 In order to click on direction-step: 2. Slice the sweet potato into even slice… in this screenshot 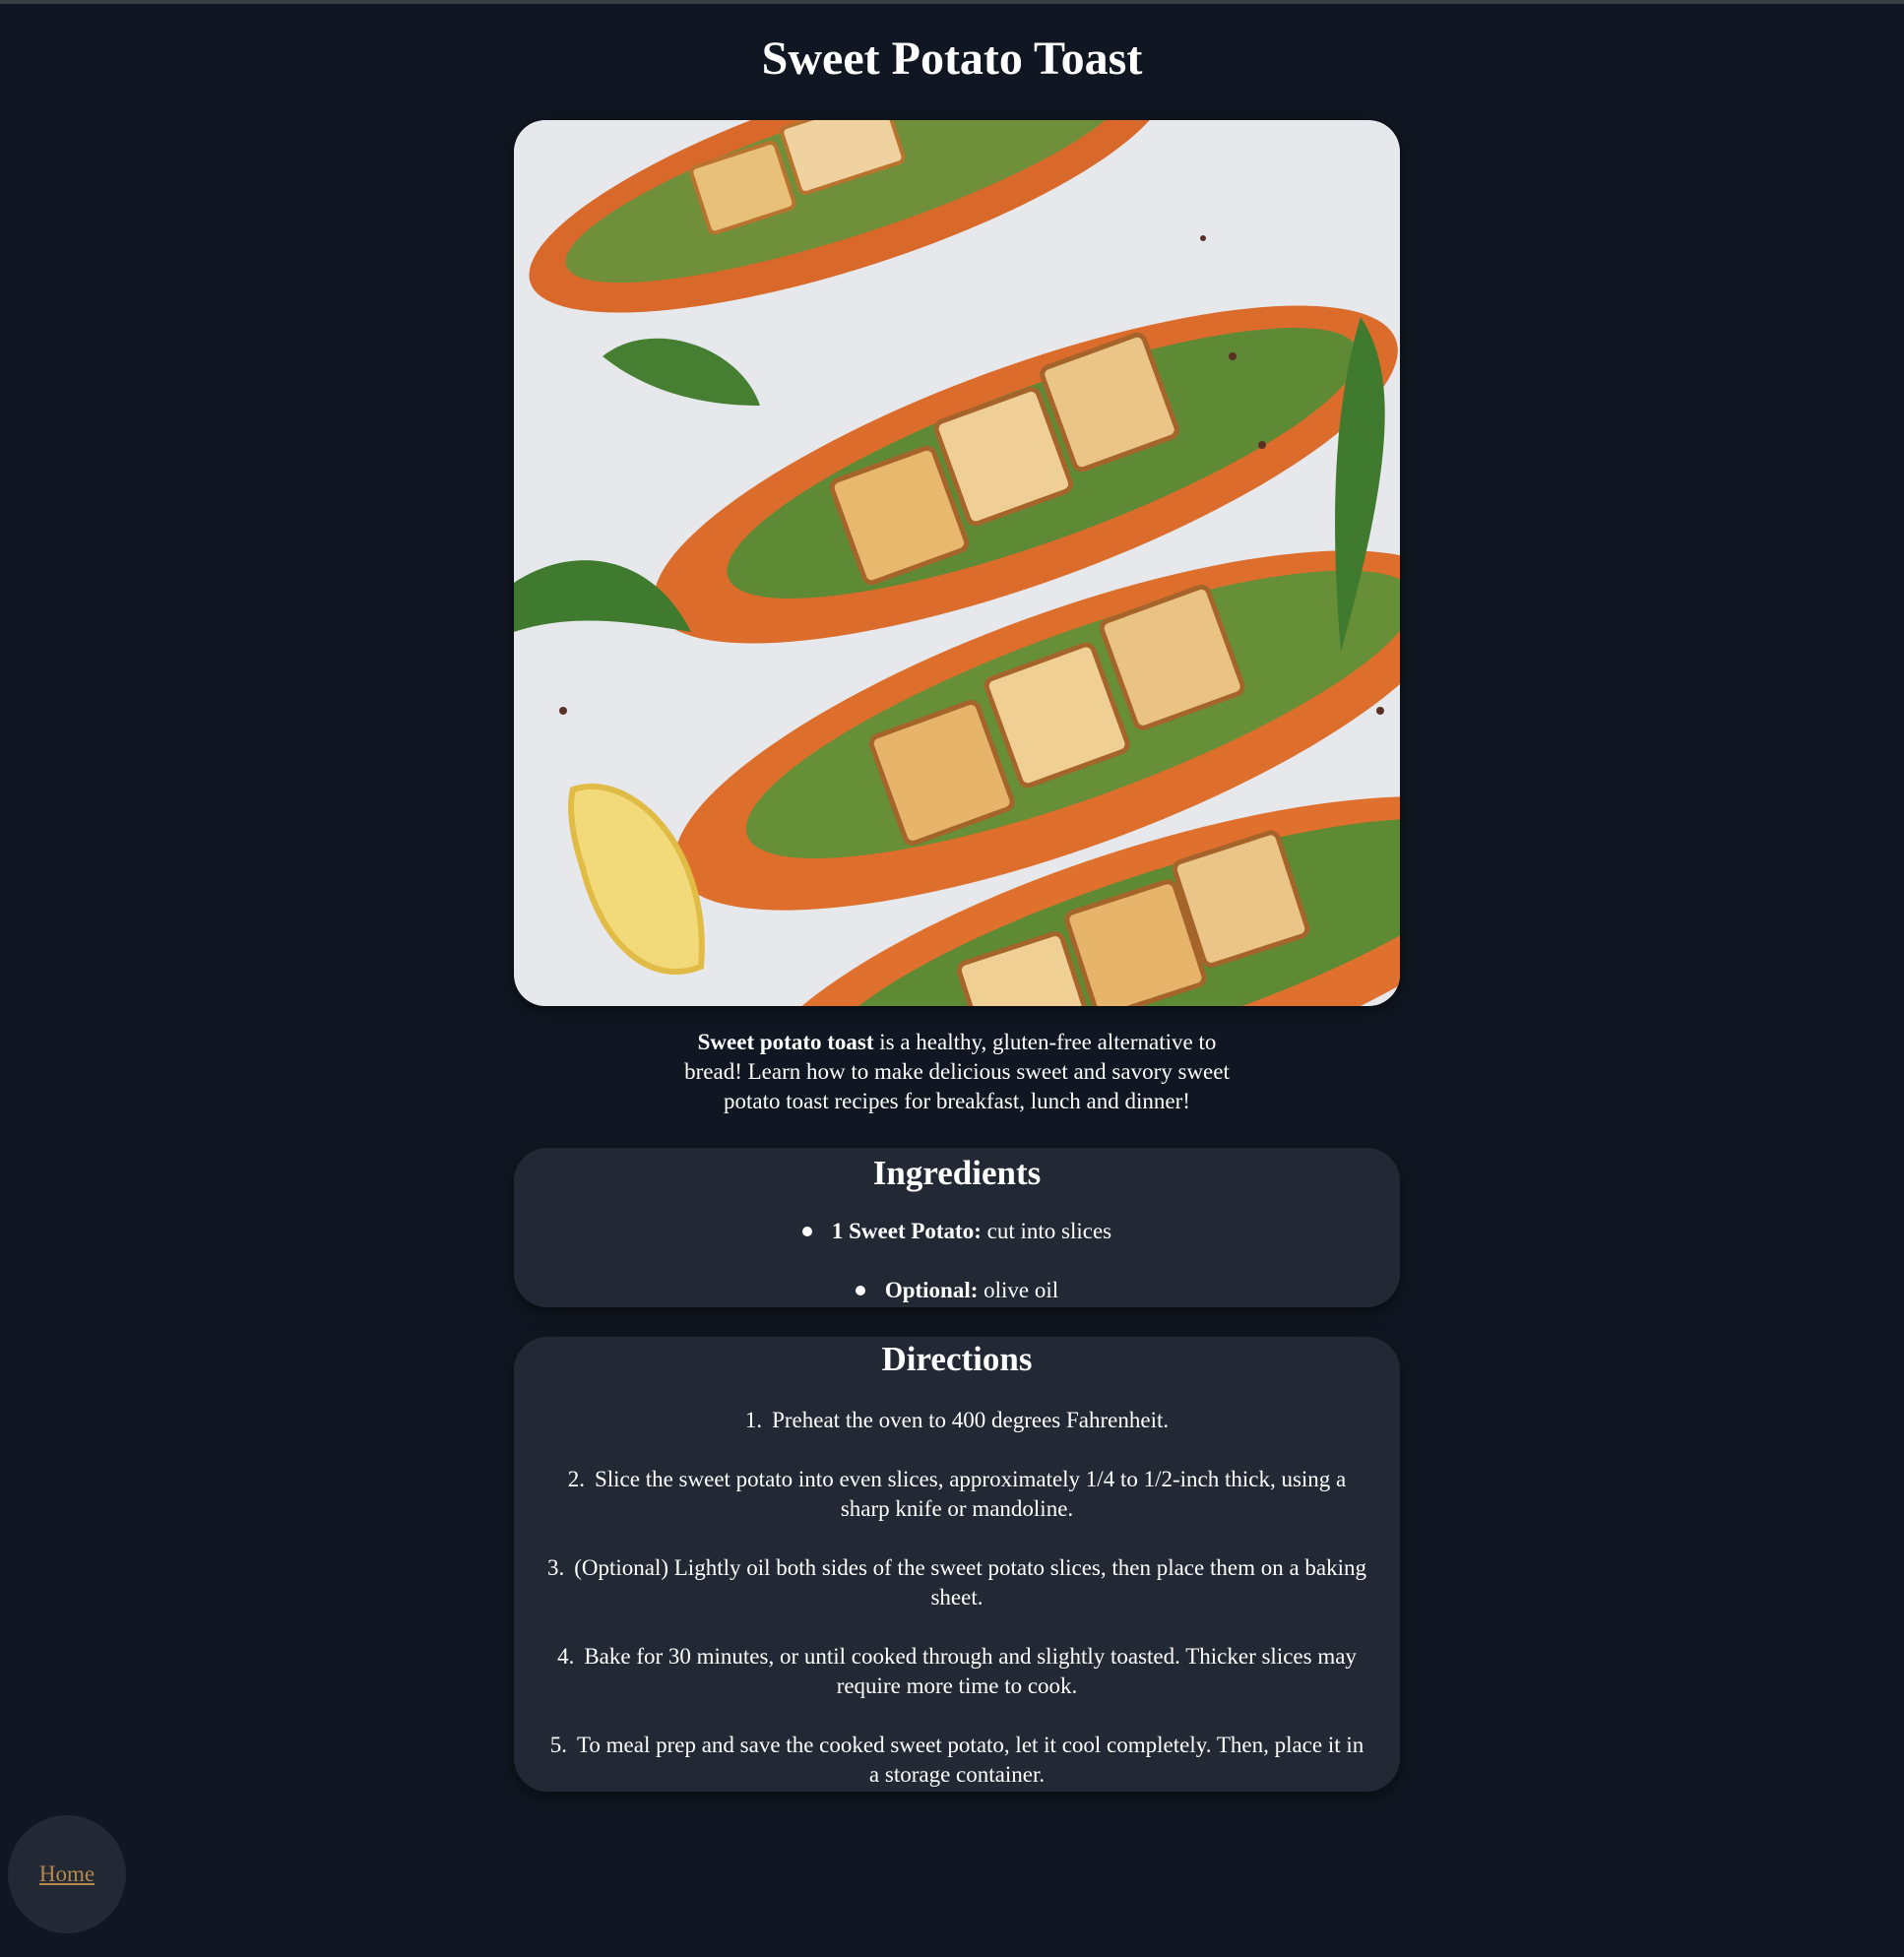, I will do `click(957, 1494)`.